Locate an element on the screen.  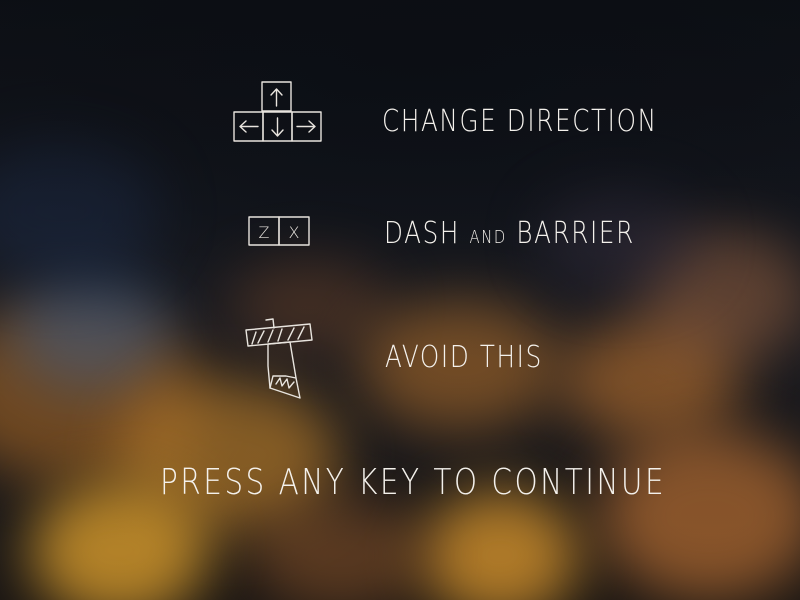
key-x-label: X is located at coordinates (294, 232).